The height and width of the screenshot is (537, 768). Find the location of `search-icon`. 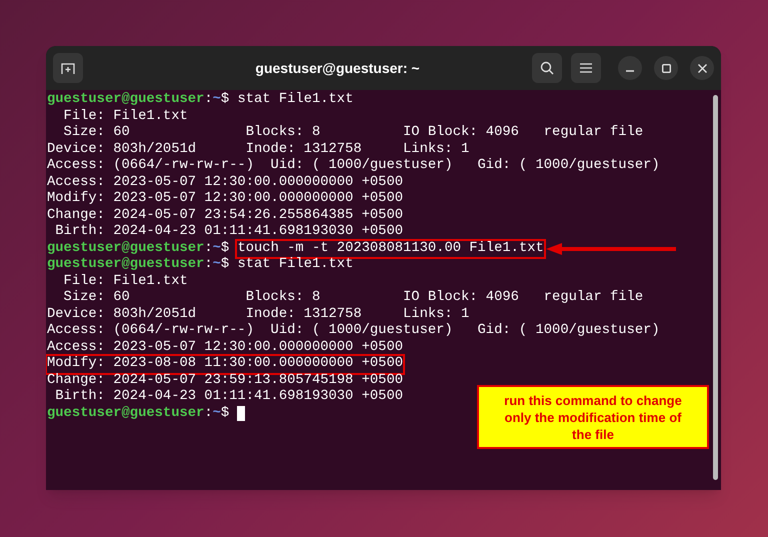

search-icon is located at coordinates (547, 68).